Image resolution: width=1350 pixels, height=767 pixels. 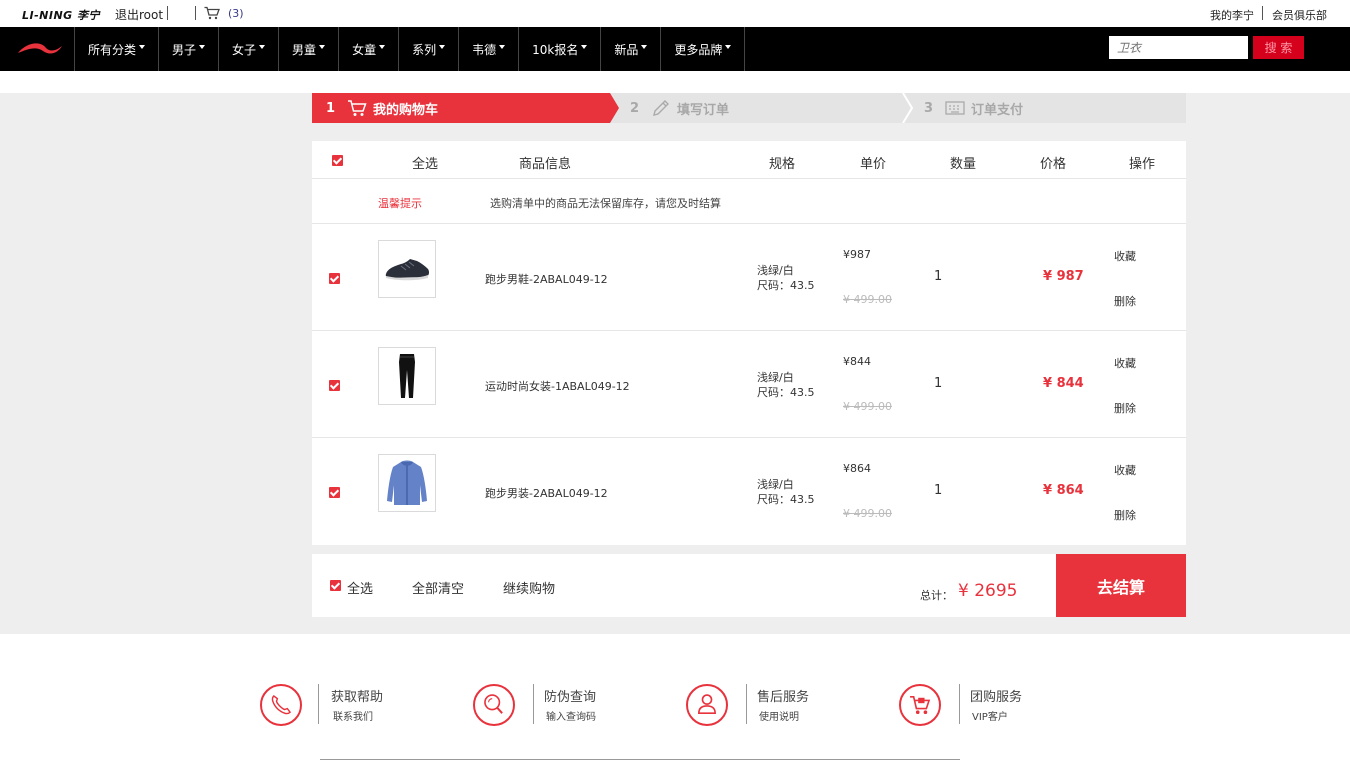 I want to click on nav-item-label: 女童, so click(x=364, y=49).